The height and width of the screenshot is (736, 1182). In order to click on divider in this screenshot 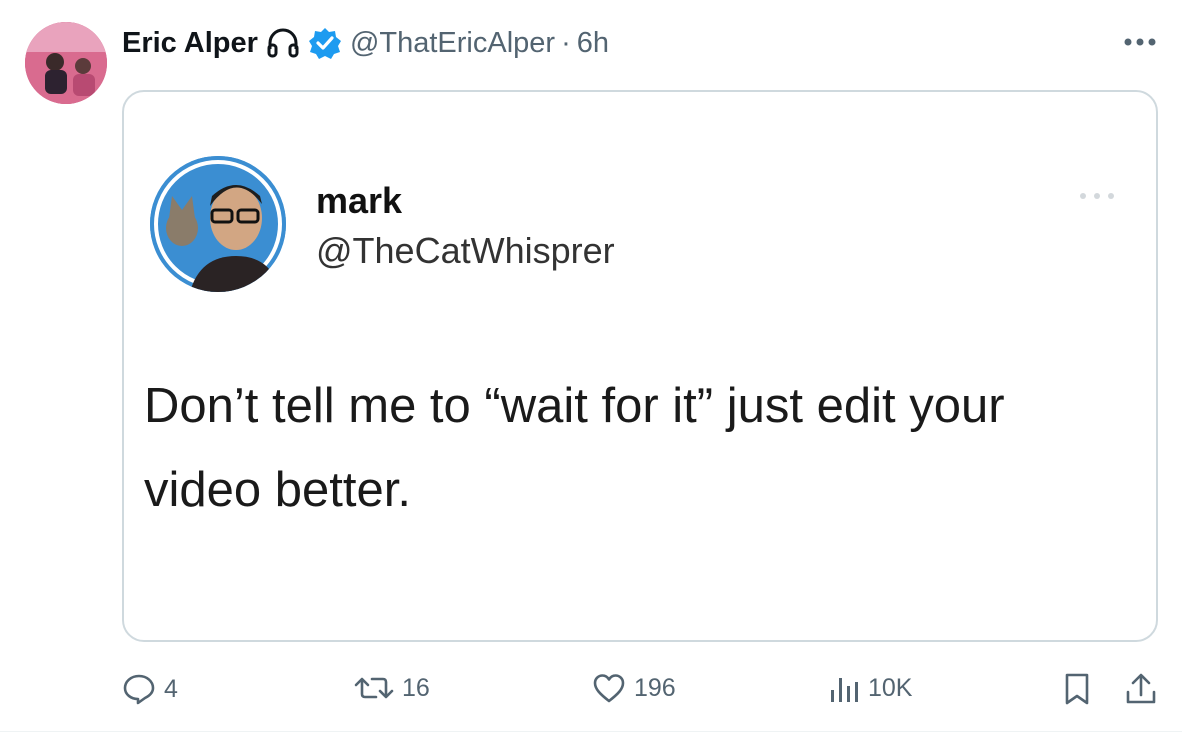, I will do `click(591, 731)`.